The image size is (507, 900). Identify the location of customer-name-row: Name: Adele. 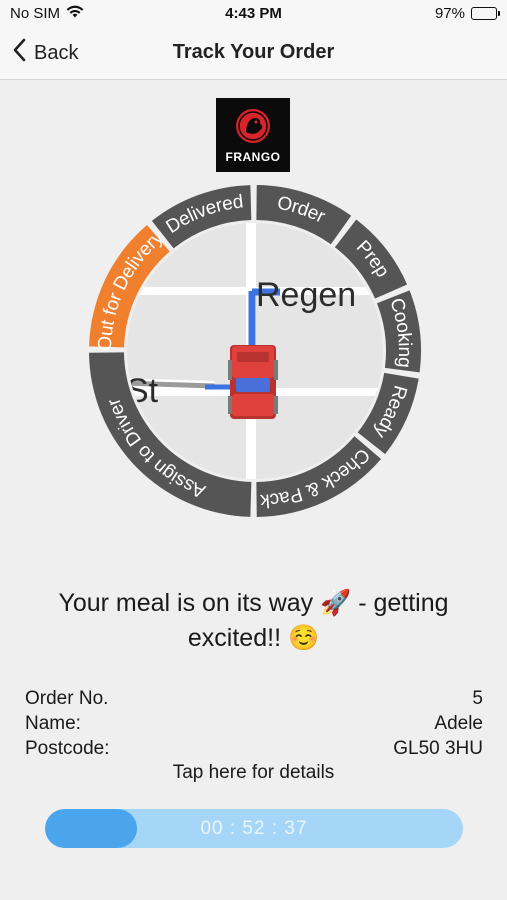
(254, 723).